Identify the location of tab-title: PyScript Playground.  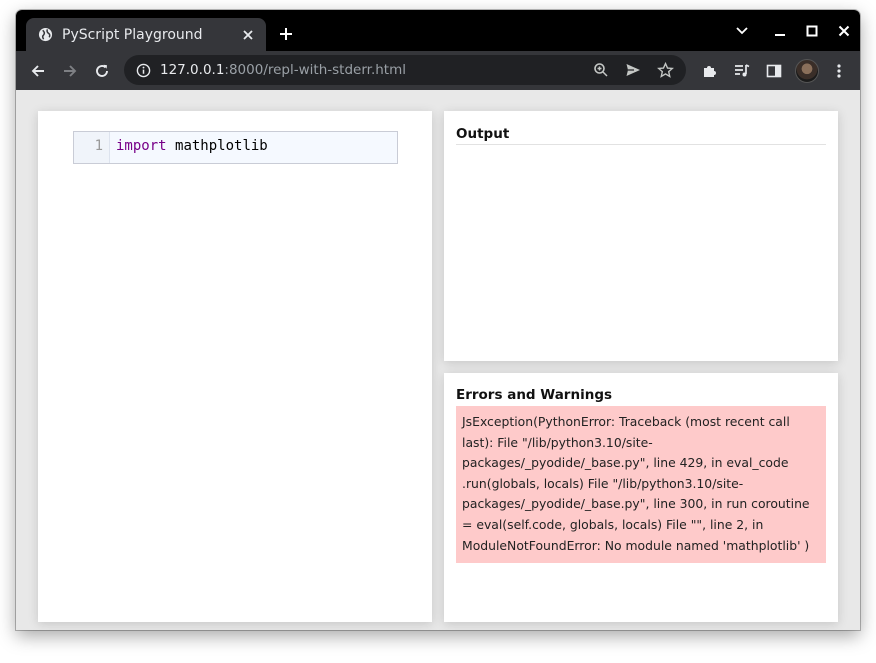
(132, 34).